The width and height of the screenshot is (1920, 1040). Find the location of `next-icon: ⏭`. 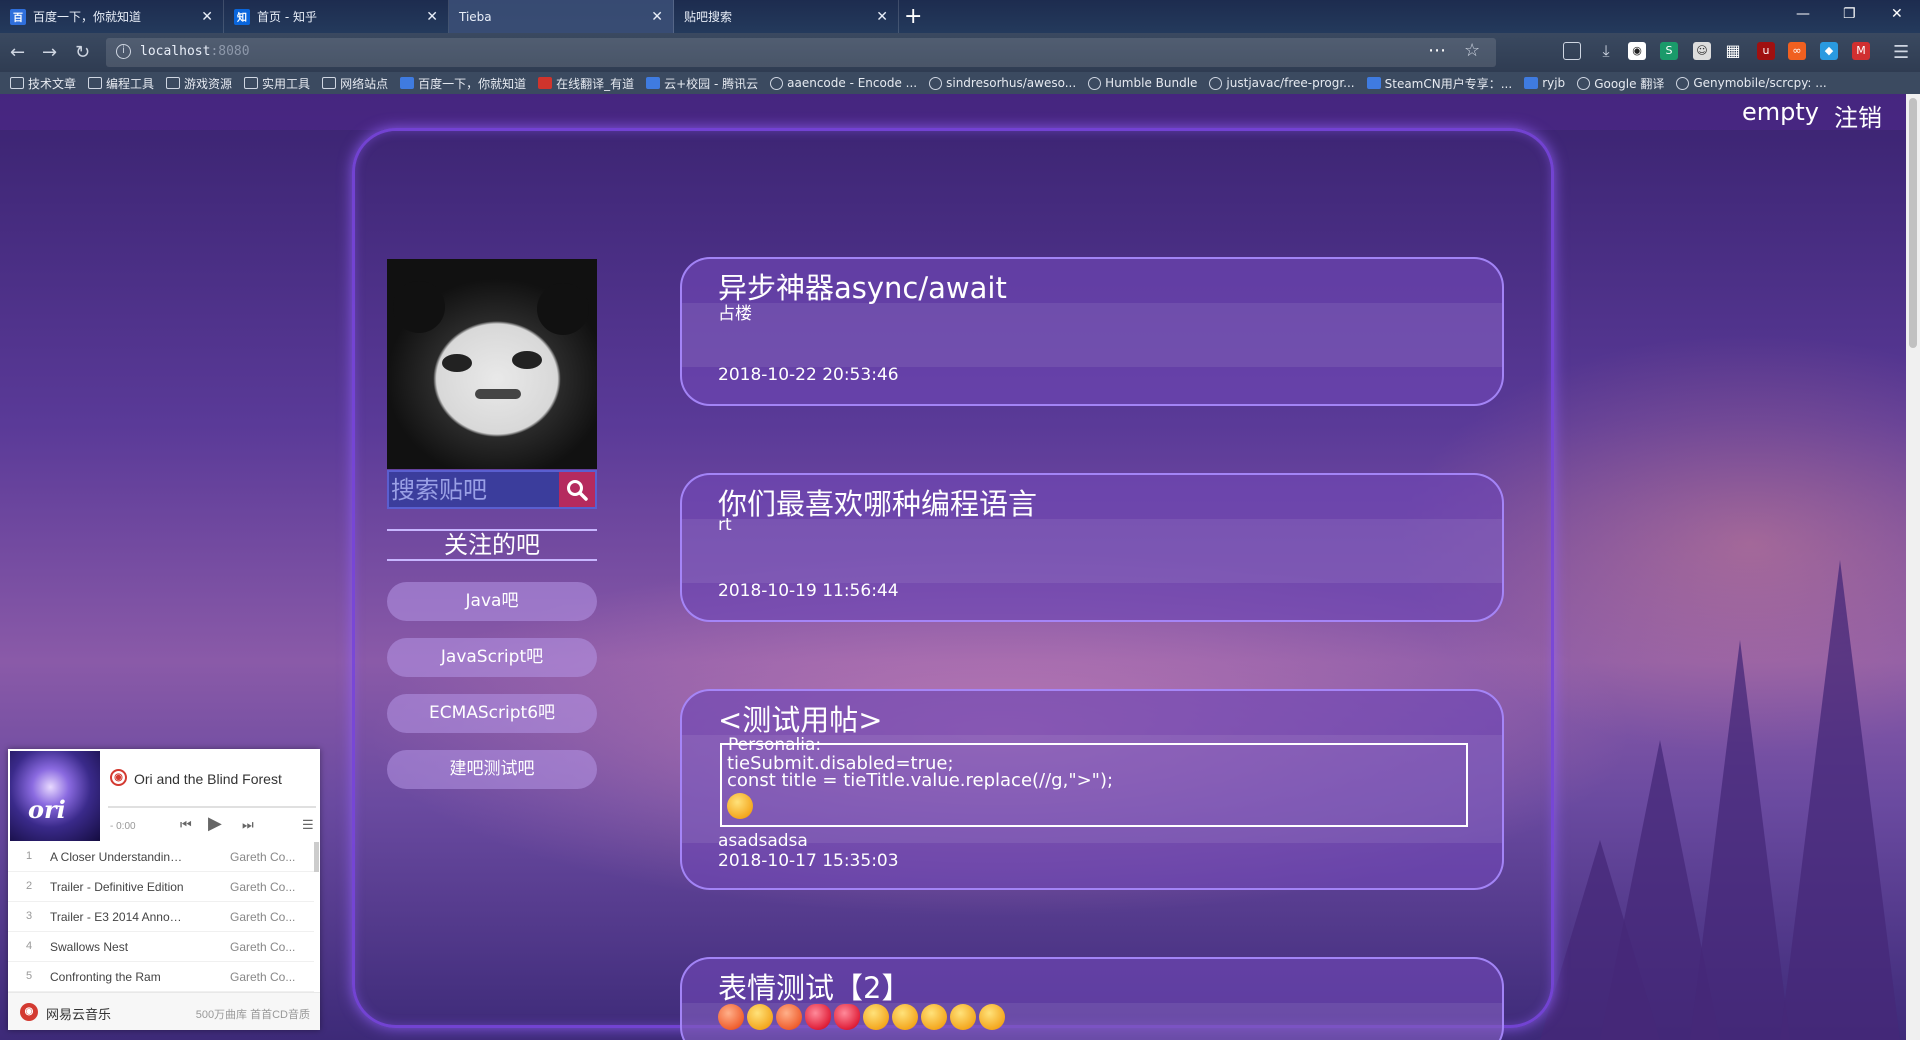

next-icon: ⏭ is located at coordinates (248, 825).